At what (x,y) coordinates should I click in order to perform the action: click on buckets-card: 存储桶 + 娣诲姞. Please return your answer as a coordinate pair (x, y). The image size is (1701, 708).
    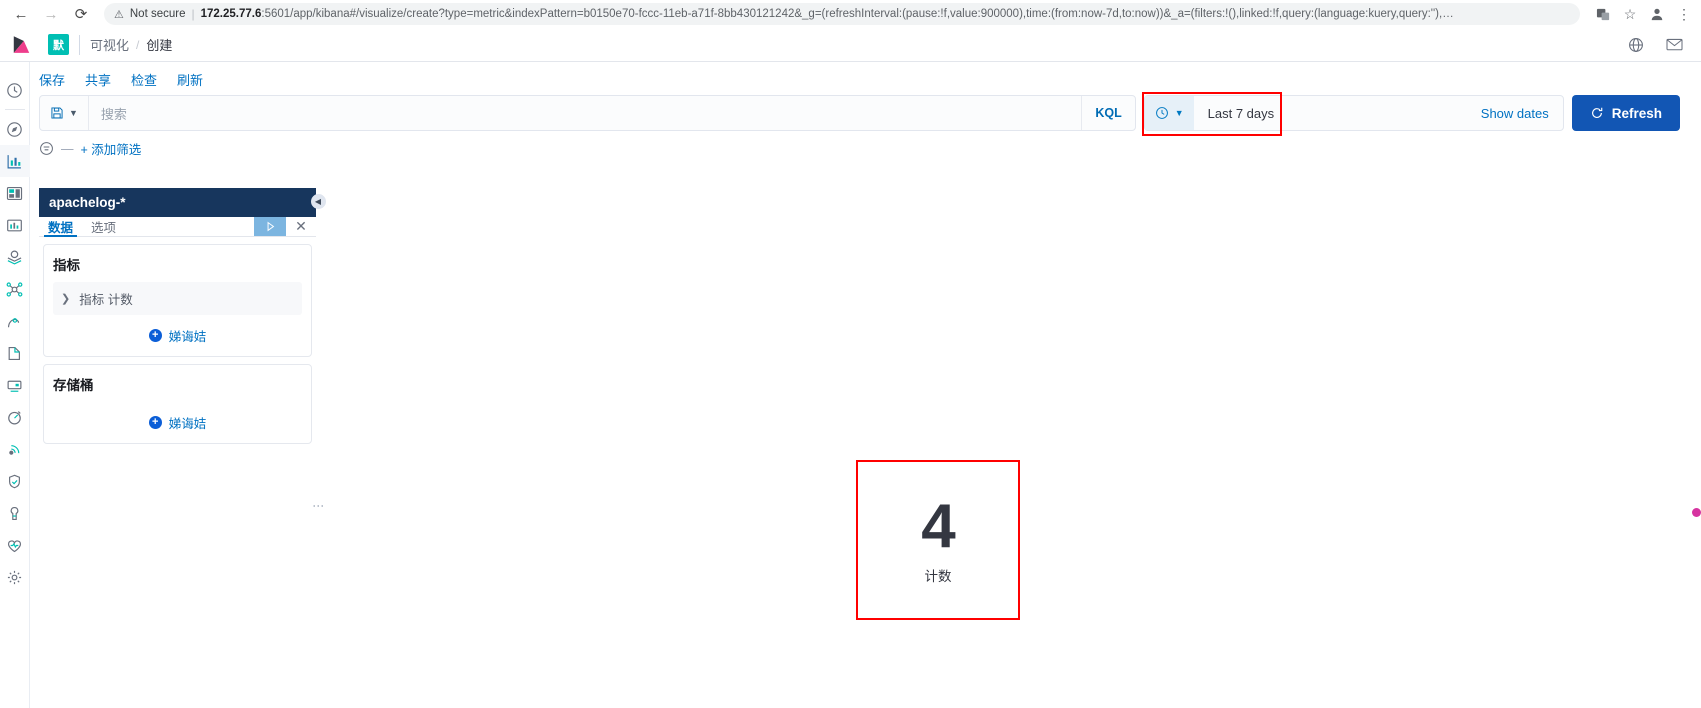
    Looking at the image, I should click on (177, 404).